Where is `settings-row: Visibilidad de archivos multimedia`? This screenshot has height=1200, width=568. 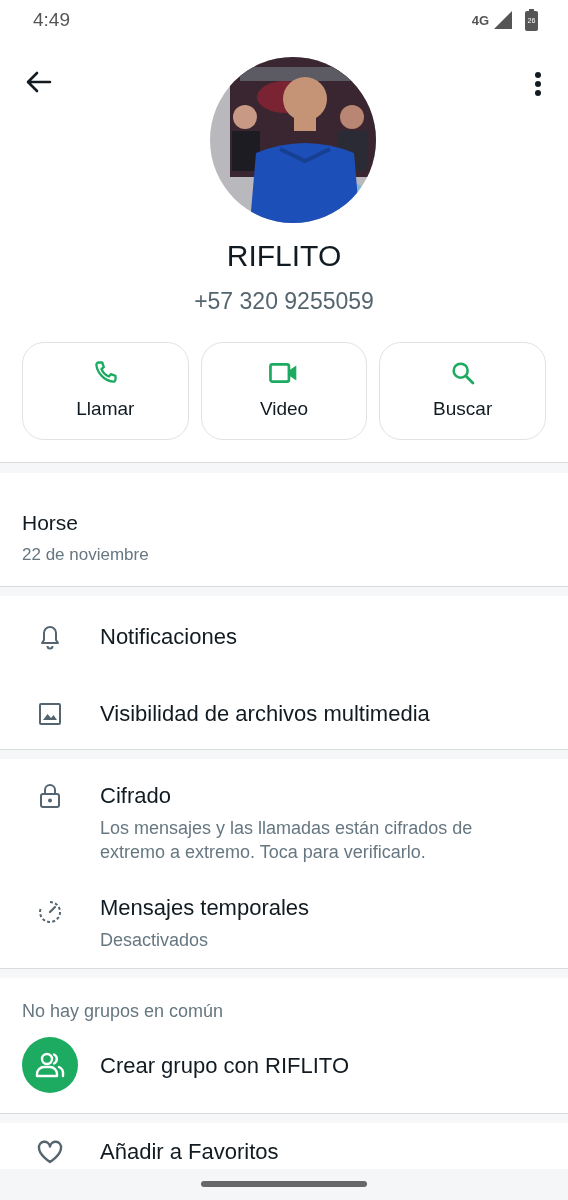 settings-row: Visibilidad de archivos multimedia is located at coordinates (284, 713).